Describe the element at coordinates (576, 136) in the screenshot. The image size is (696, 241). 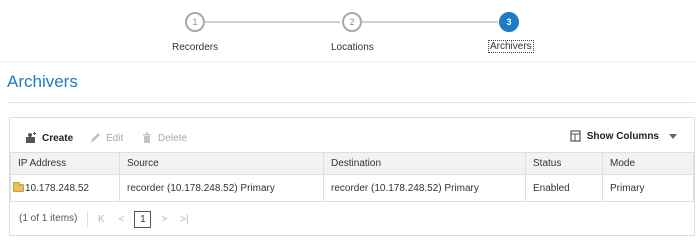
I see `columns-icon` at that location.